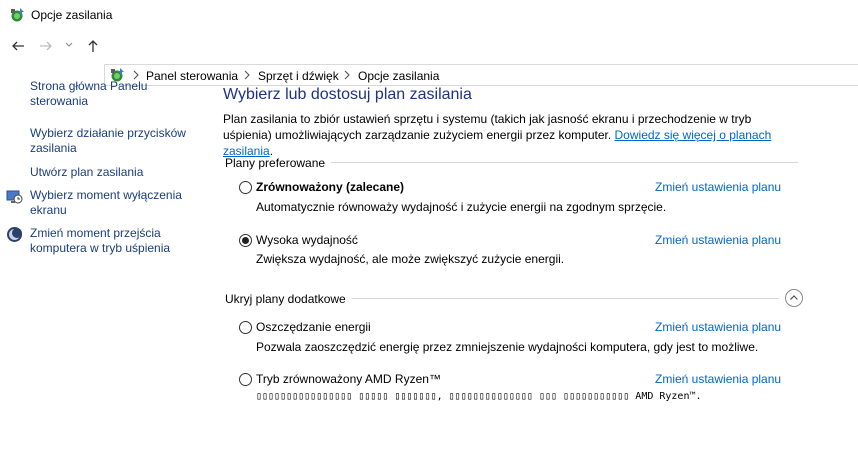 This screenshot has width=858, height=465. What do you see at coordinates (275, 163) in the screenshot?
I see `preferred-plans-label: Plany preferowane` at bounding box center [275, 163].